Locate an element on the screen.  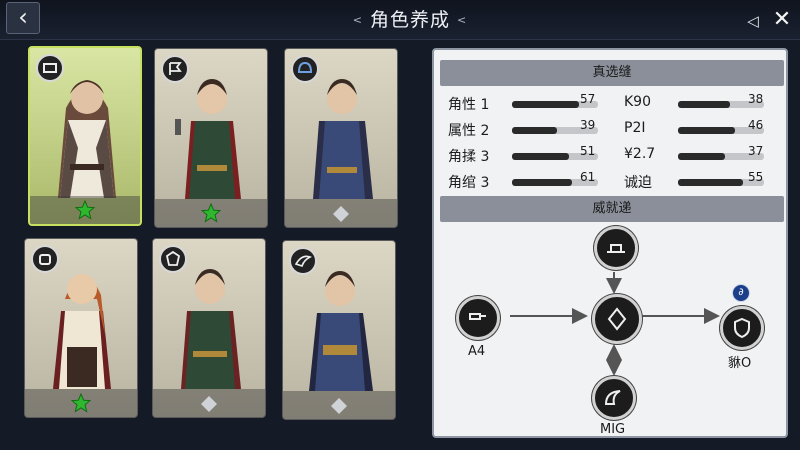
scroll-icon is located at coordinates (50, 68).